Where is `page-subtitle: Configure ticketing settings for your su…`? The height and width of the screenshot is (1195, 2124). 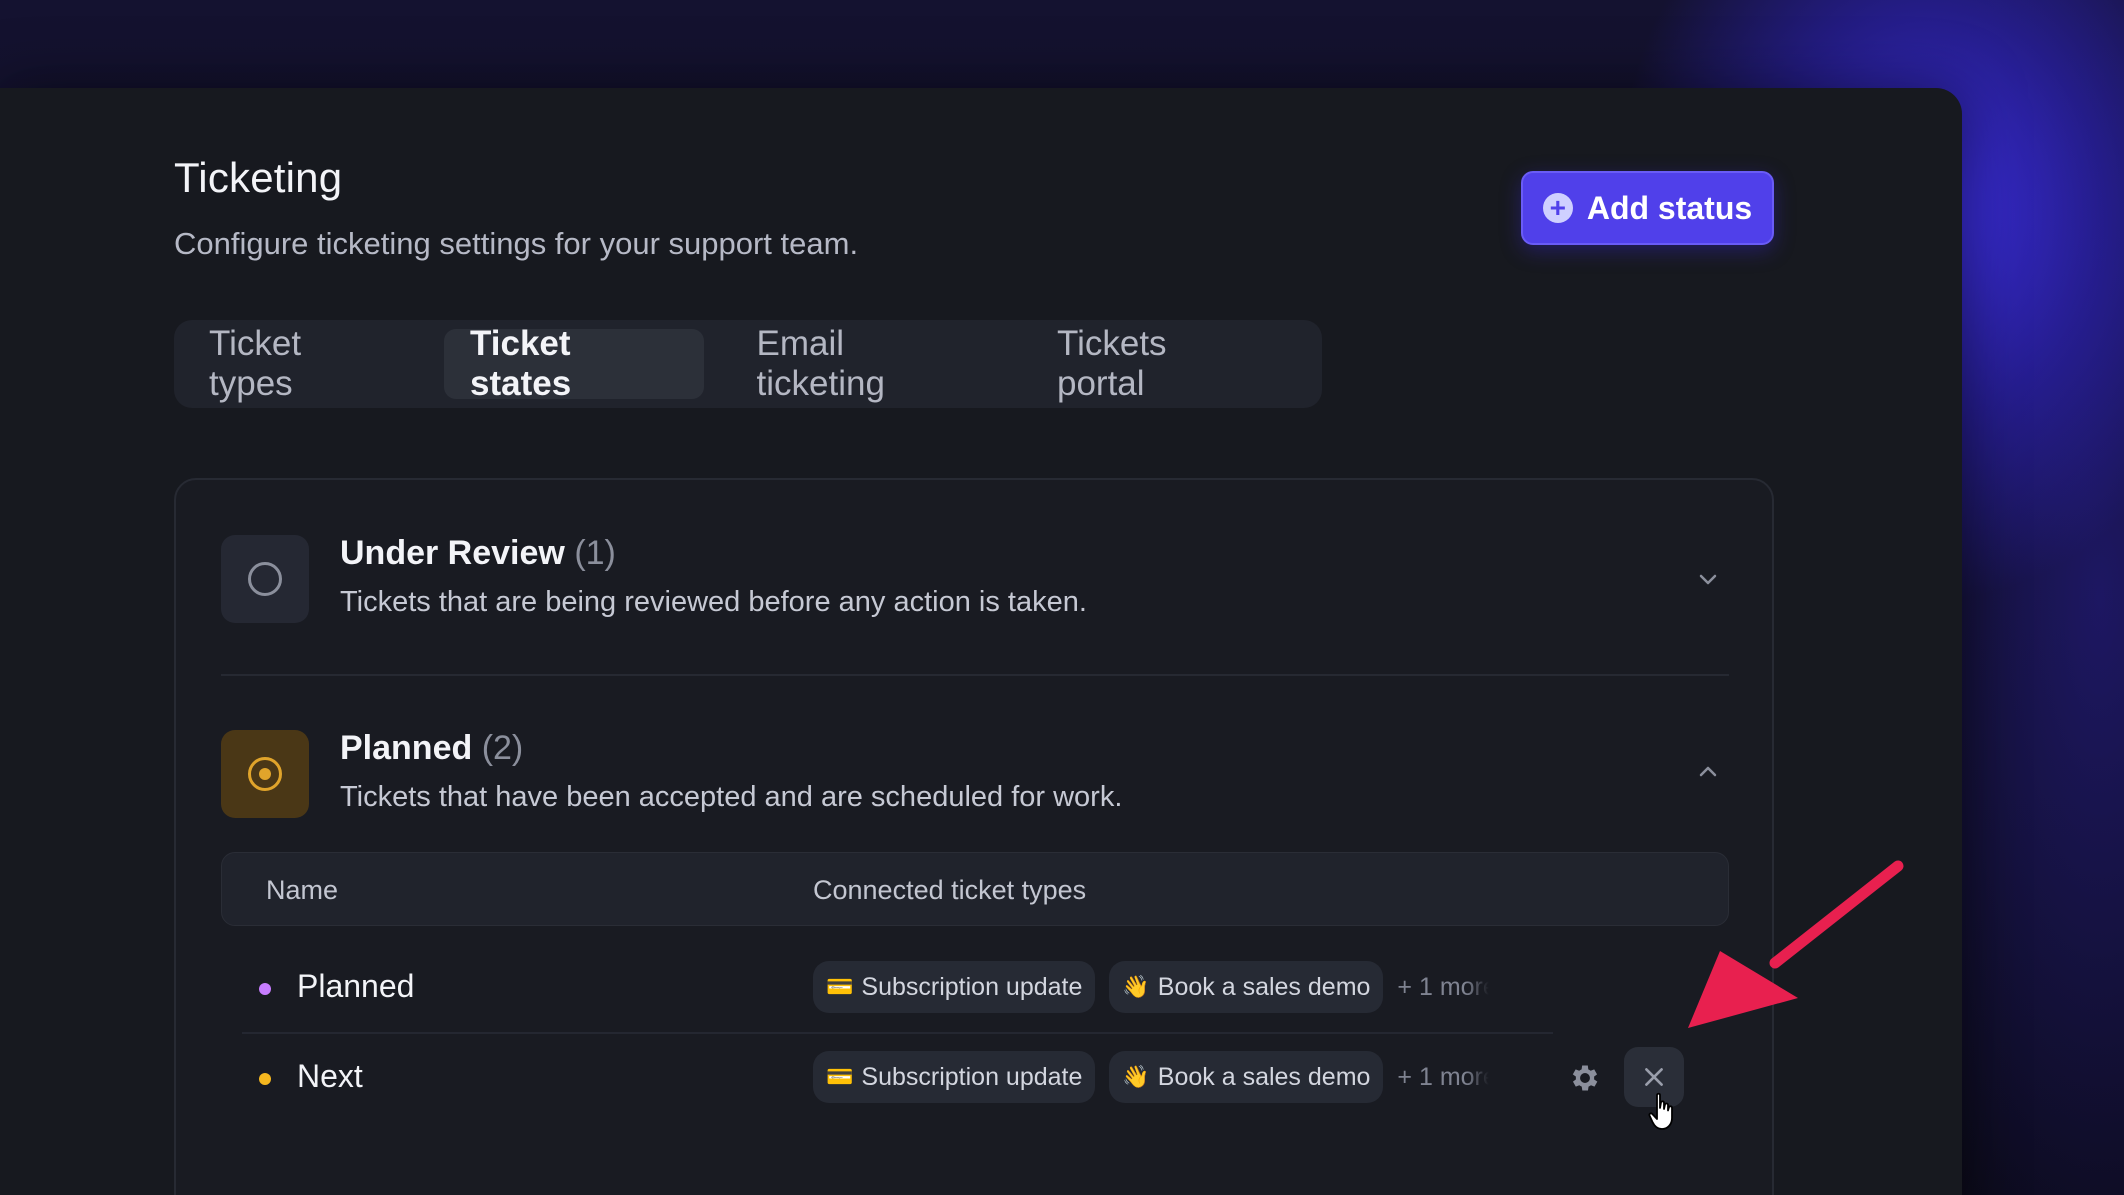 page-subtitle: Configure ticketing settings for your su… is located at coordinates (516, 243).